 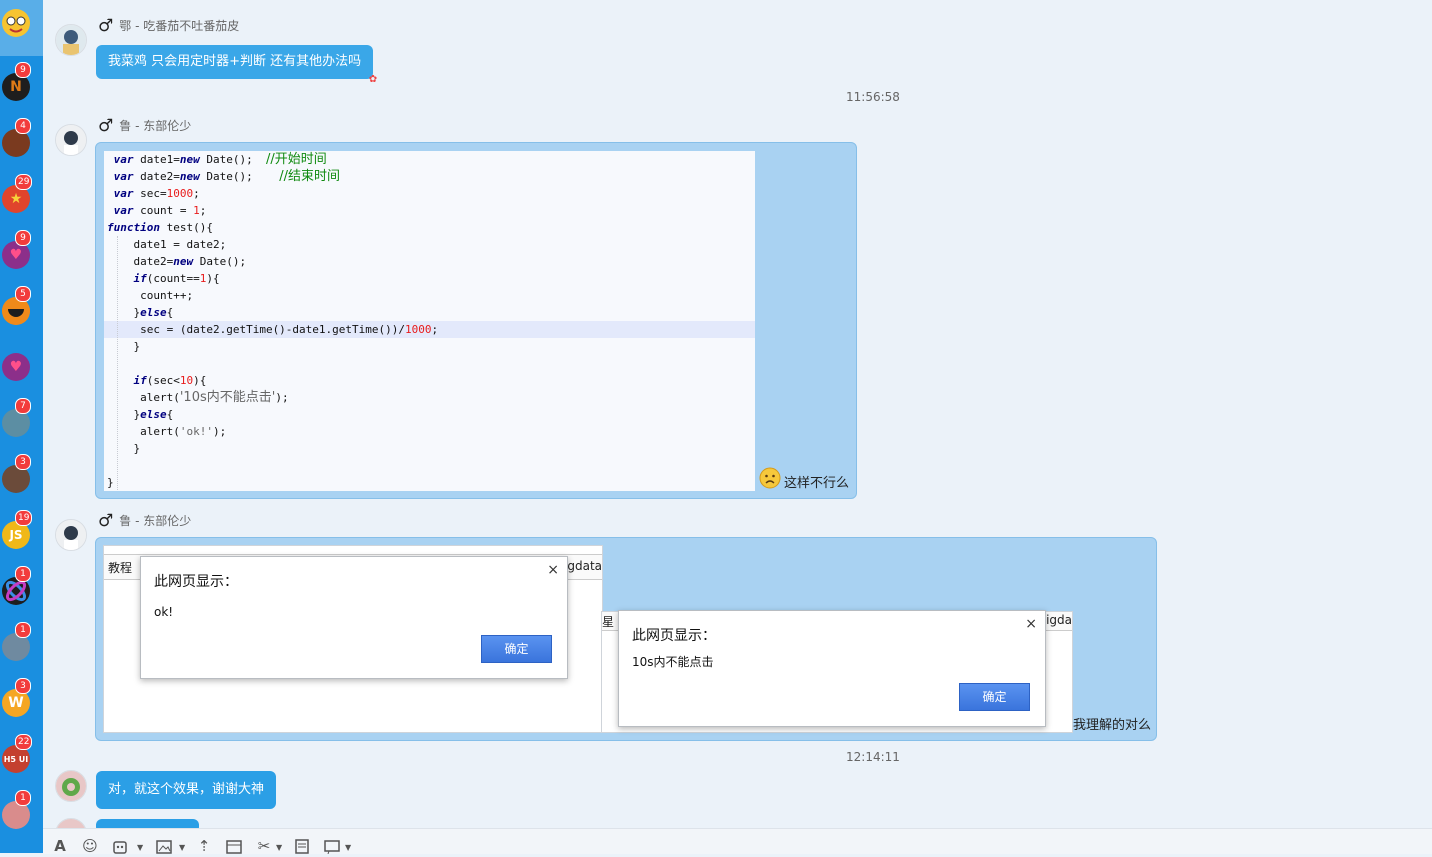 I want to click on sidebar-contact-6: ♥, so click(x=21, y=370).